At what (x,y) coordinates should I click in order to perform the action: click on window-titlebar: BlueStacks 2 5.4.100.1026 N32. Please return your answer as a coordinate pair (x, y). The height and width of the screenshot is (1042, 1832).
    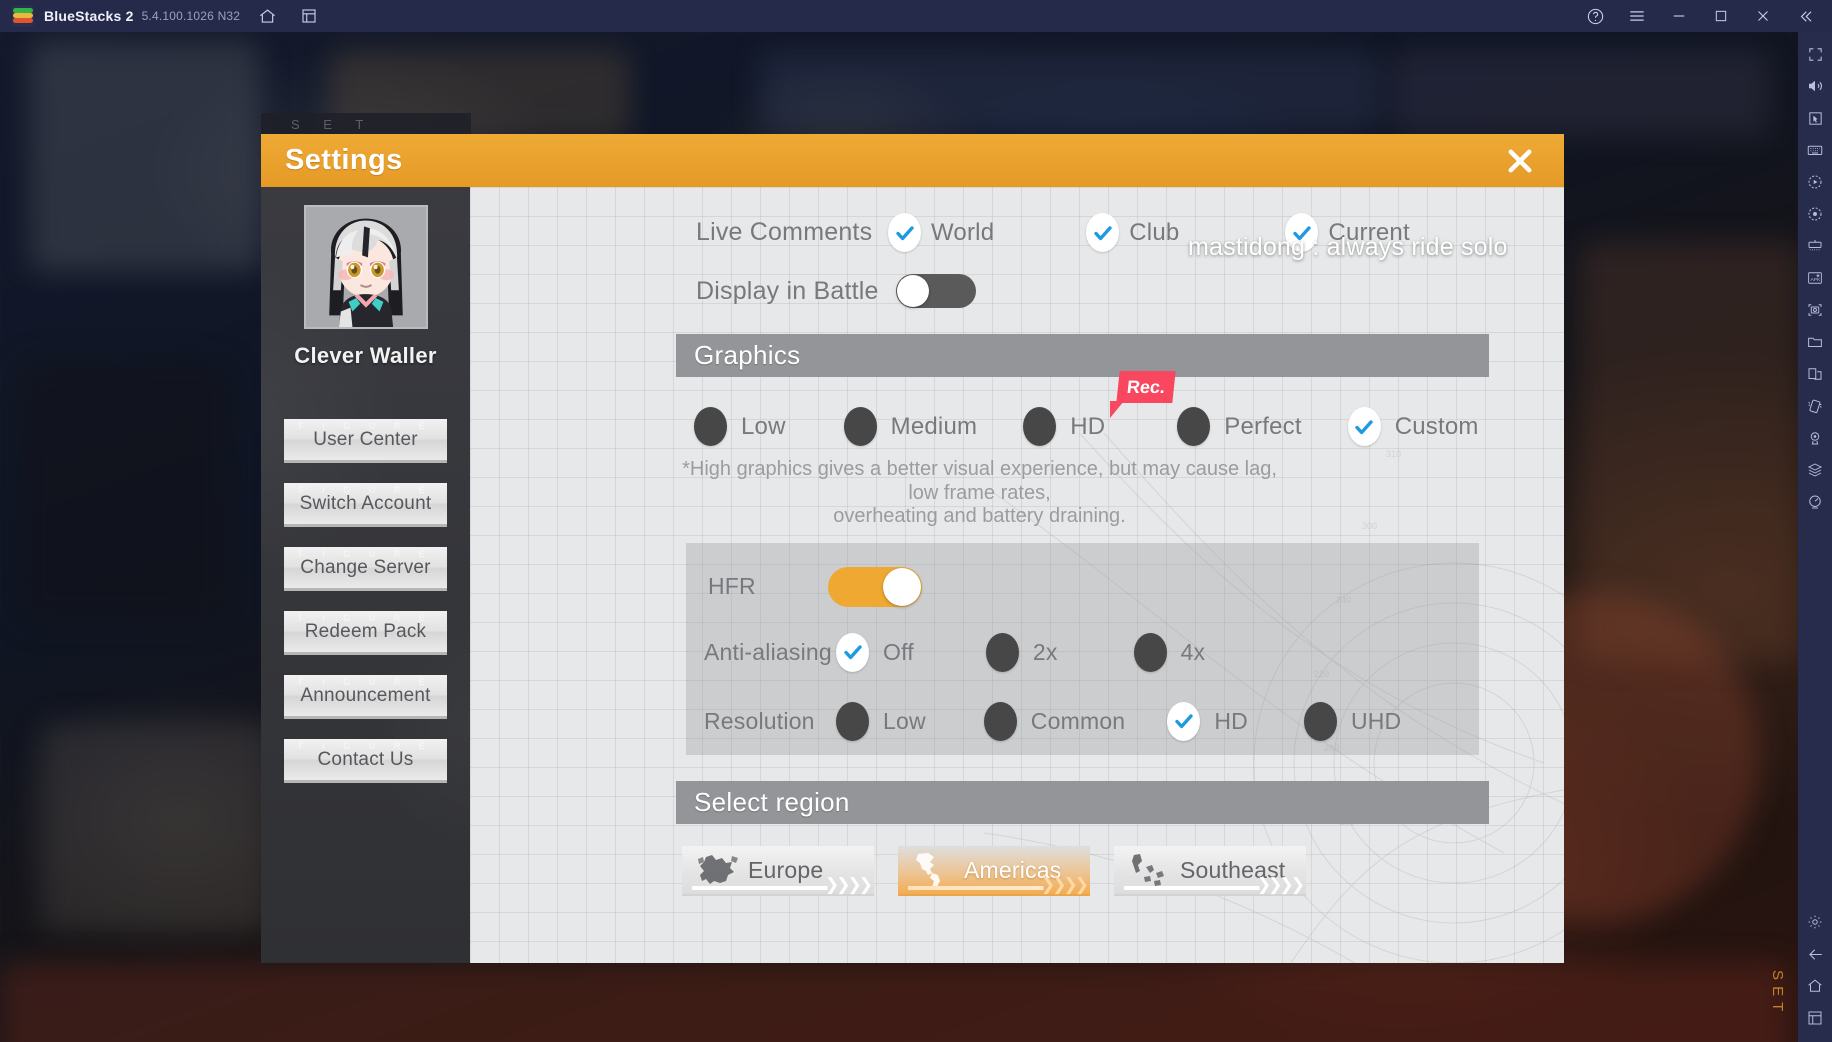
    Looking at the image, I should click on (916, 16).